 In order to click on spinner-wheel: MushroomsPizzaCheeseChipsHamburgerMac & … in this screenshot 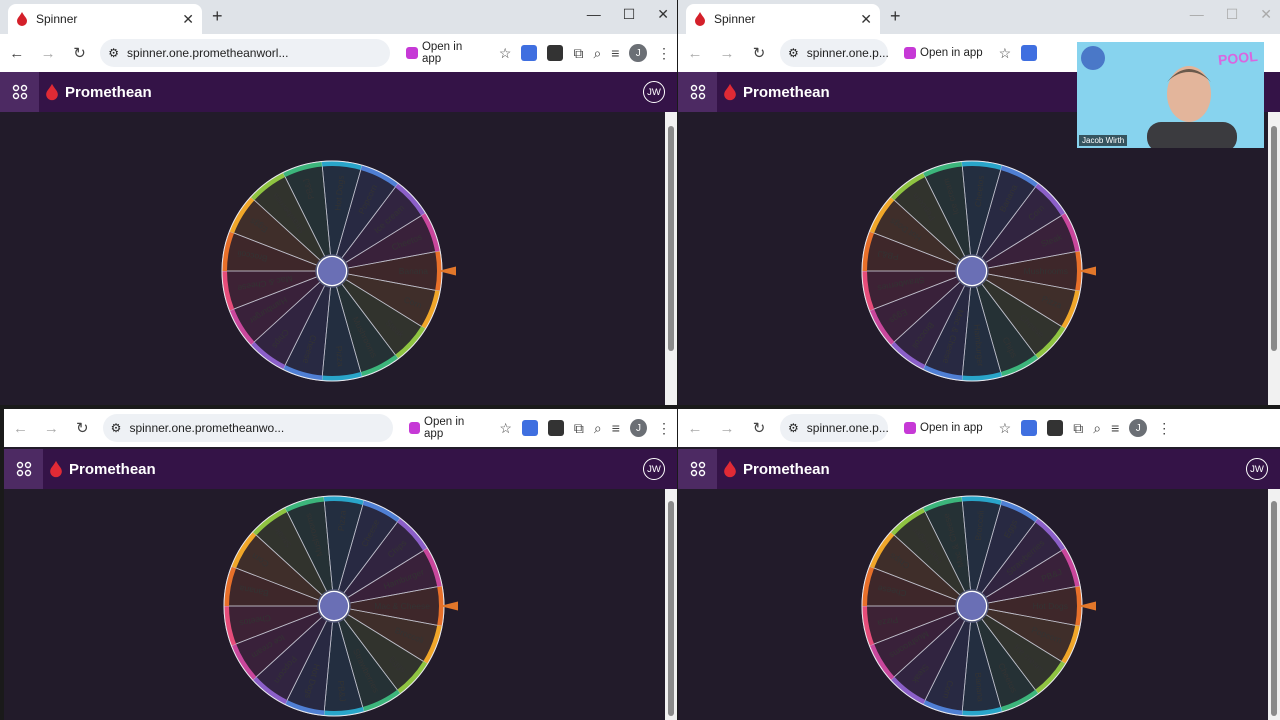, I will do `click(978, 271)`.